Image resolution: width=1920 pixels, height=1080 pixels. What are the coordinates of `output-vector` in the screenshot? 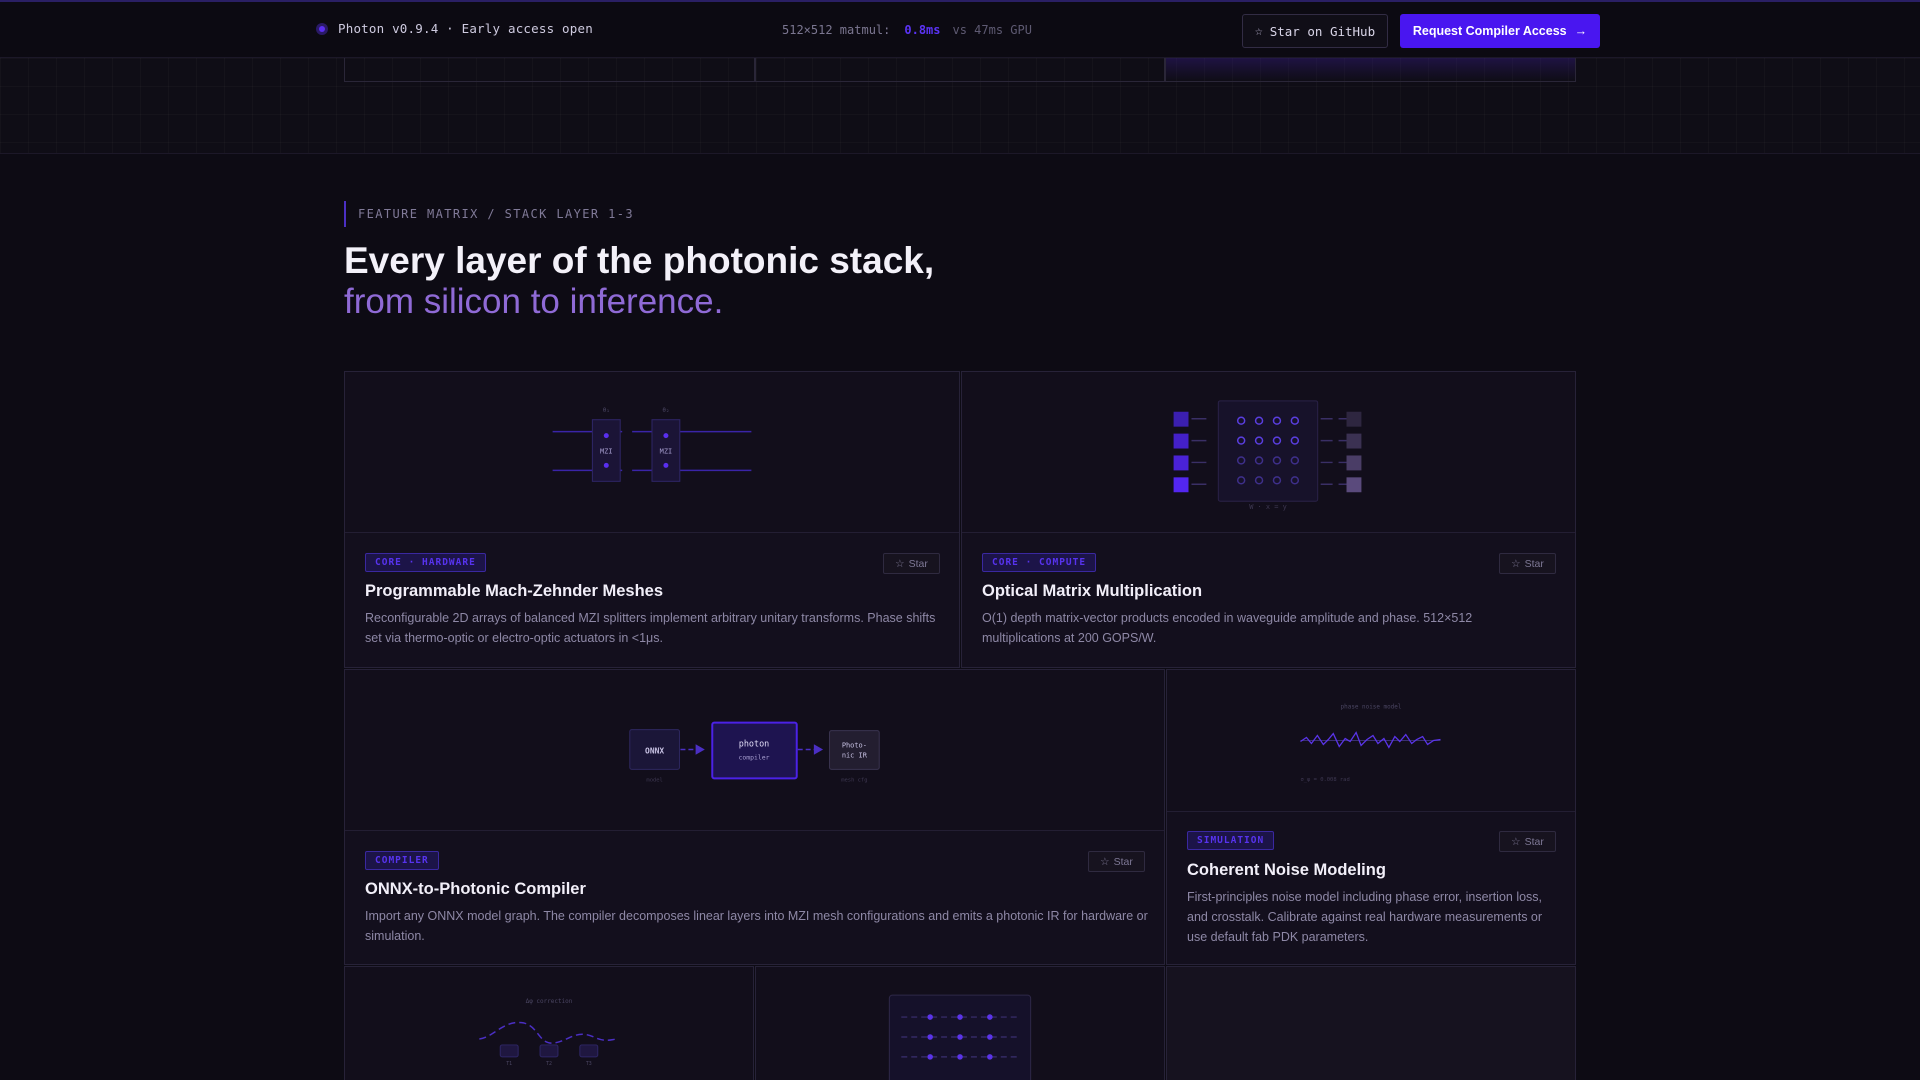 It's located at (1354, 452).